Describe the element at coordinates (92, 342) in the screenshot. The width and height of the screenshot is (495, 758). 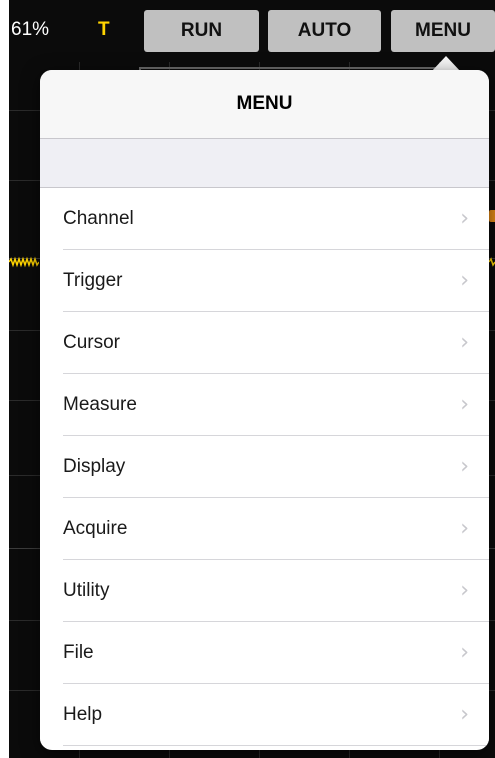
I see `menu-item-label: Cursor` at that location.